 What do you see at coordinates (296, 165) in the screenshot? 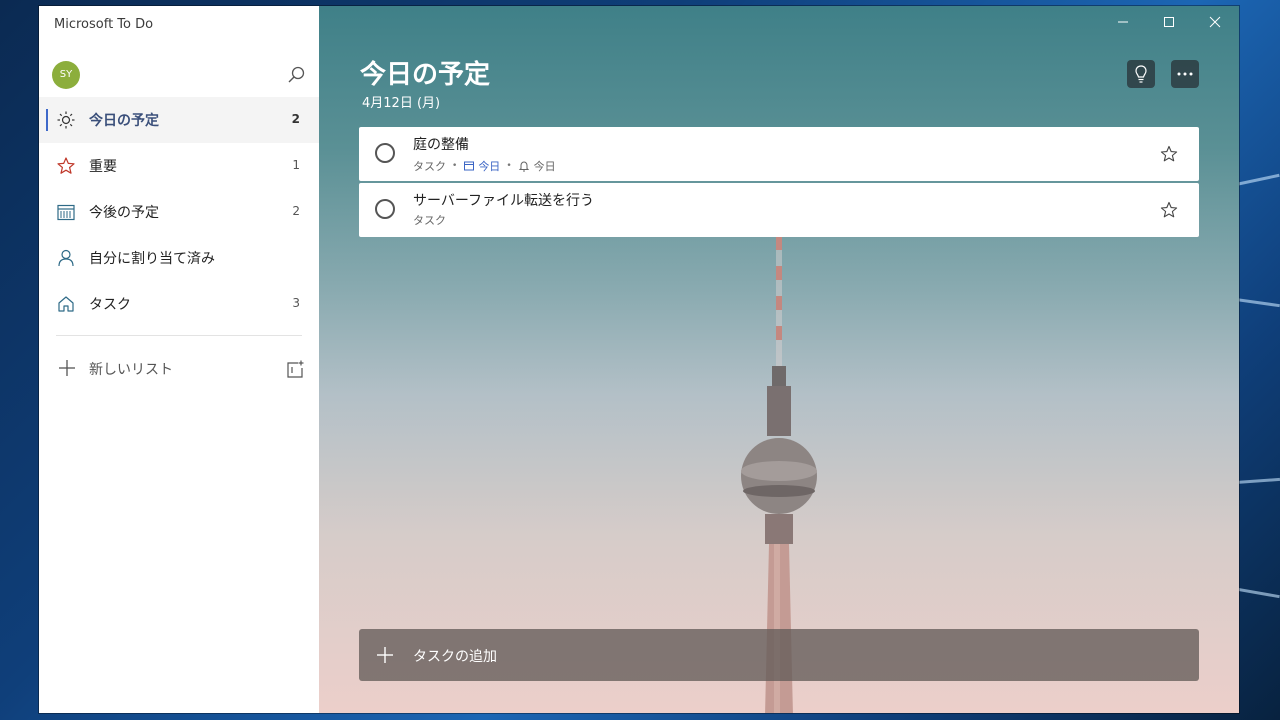
I see `sidebar-item-count: 1` at bounding box center [296, 165].